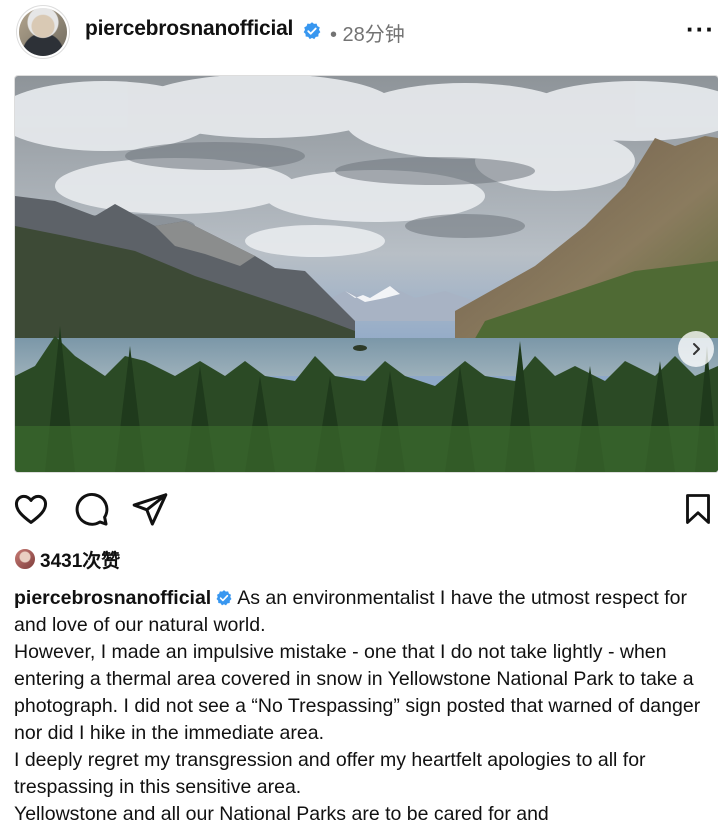 This screenshot has width=718, height=831. I want to click on post-time: • 28分钟, so click(367, 35).